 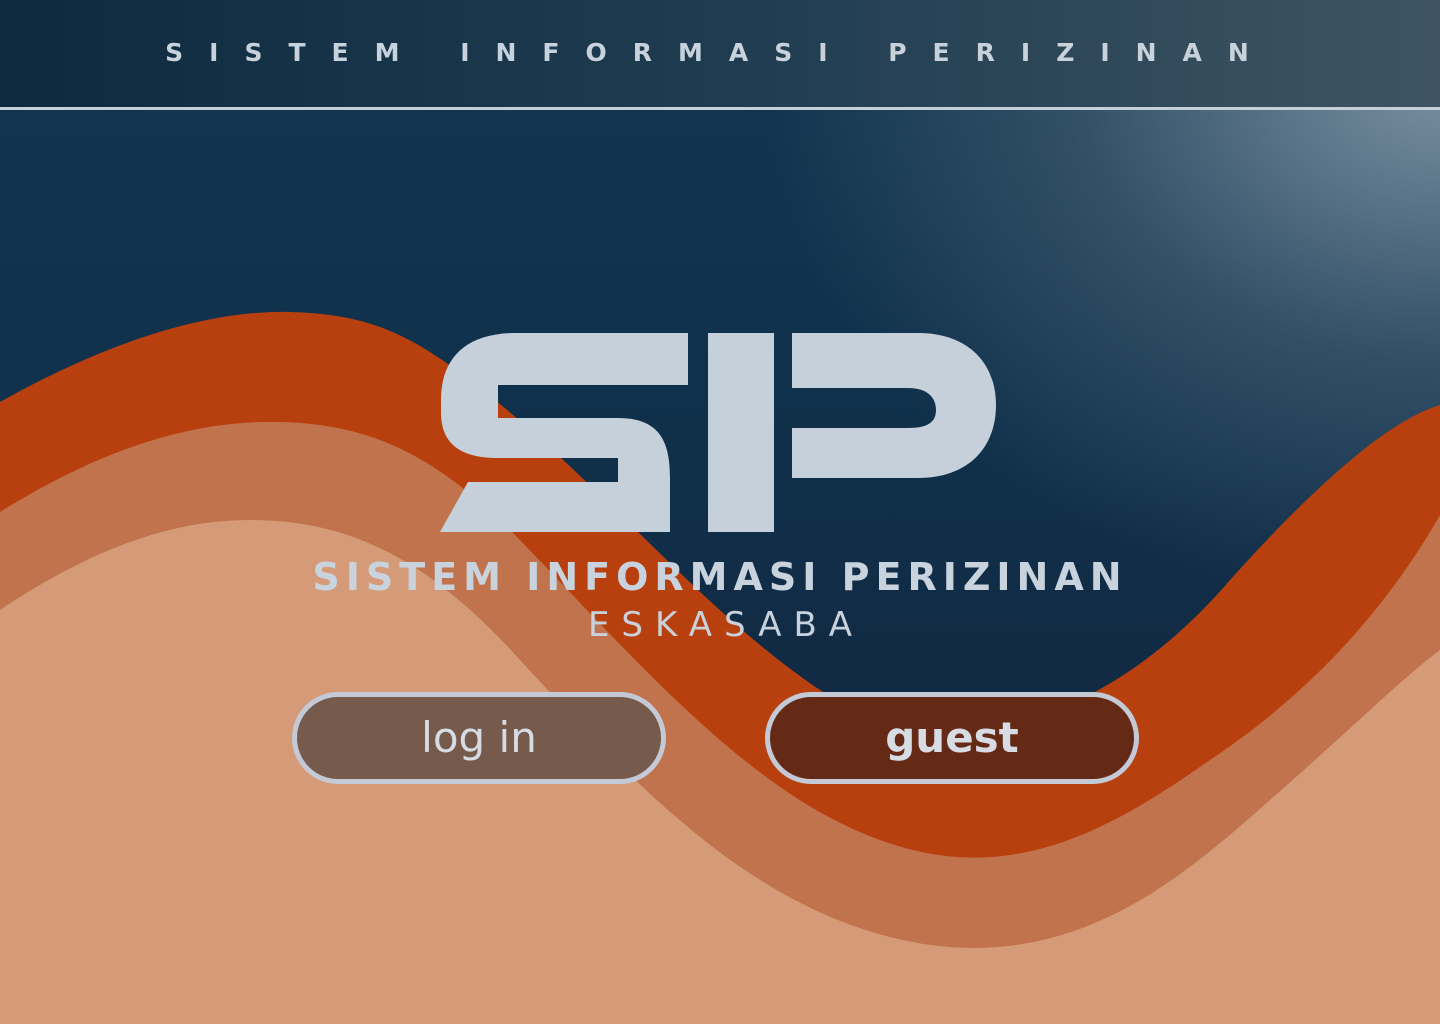 I want to click on login-button: log in, so click(x=479, y=738).